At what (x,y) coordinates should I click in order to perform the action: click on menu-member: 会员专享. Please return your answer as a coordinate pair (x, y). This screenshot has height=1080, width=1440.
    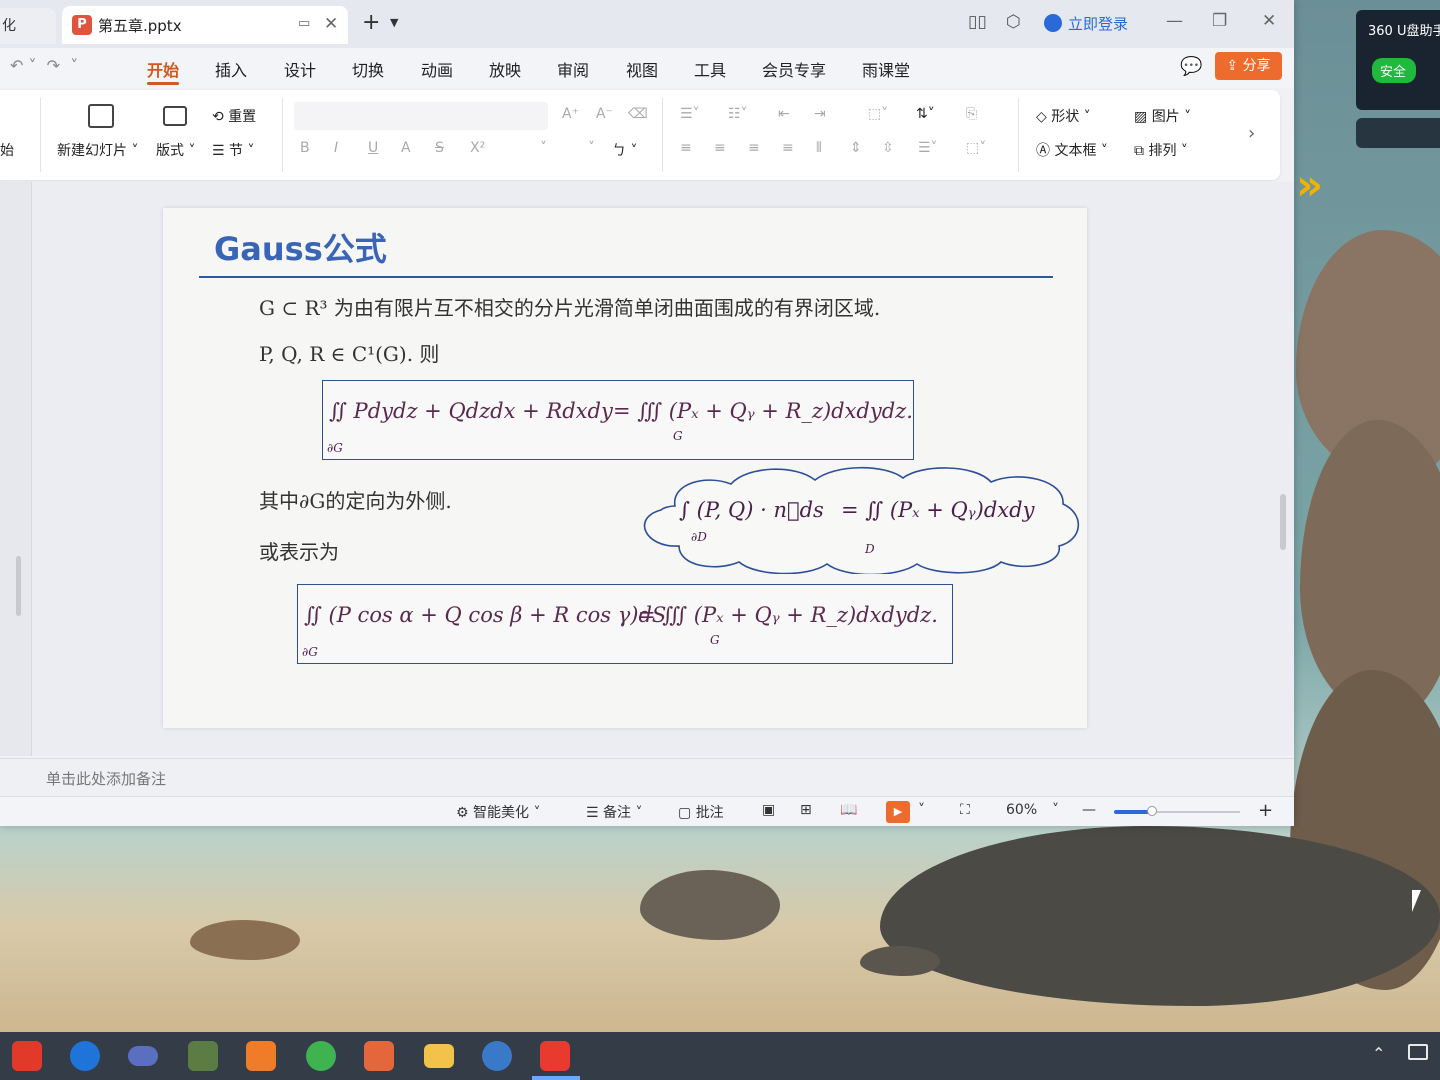
    Looking at the image, I should click on (794, 69).